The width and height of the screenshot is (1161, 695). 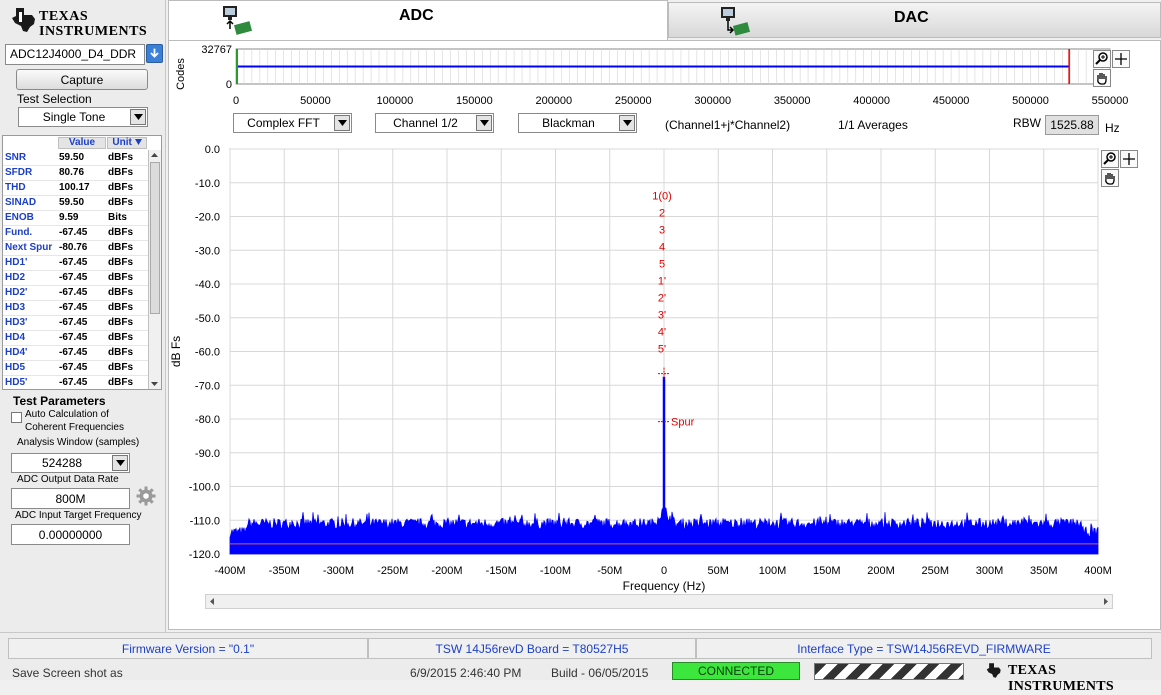 I want to click on fft-x-axis-label: Frequency (Hz), so click(x=664, y=586).